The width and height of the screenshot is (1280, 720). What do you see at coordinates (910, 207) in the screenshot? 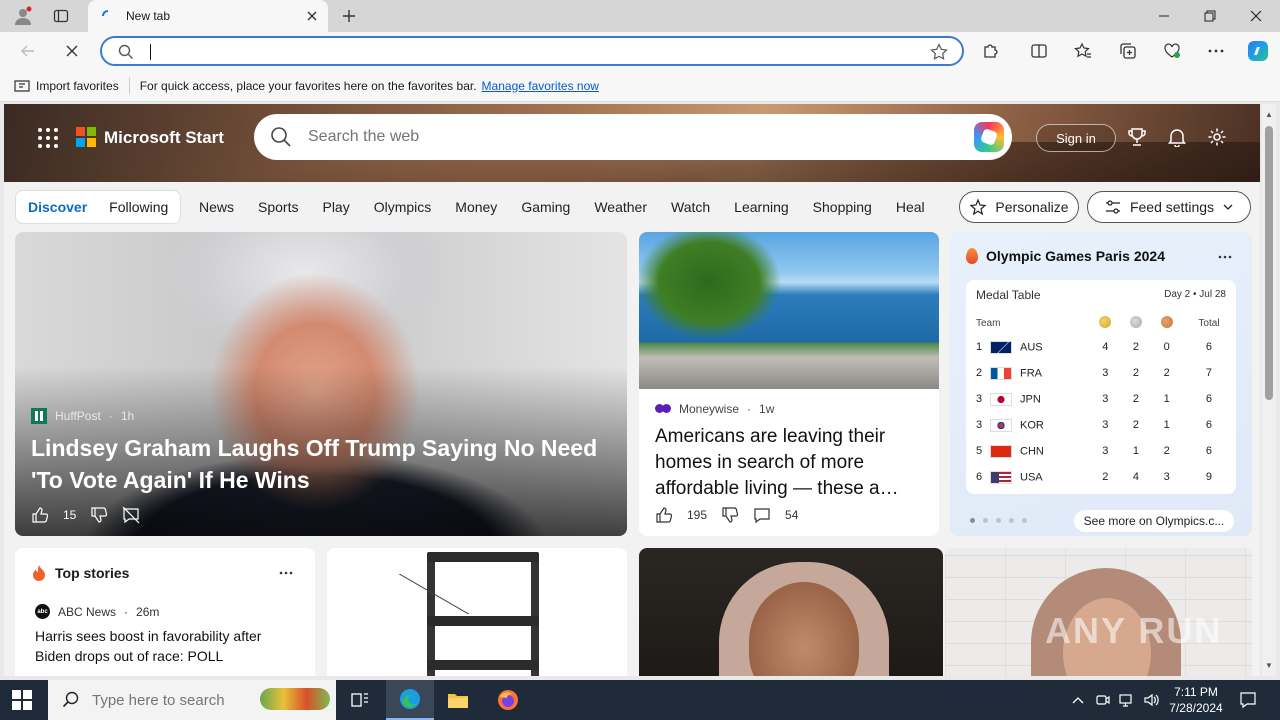
I see `nav-item-health: Heal` at bounding box center [910, 207].